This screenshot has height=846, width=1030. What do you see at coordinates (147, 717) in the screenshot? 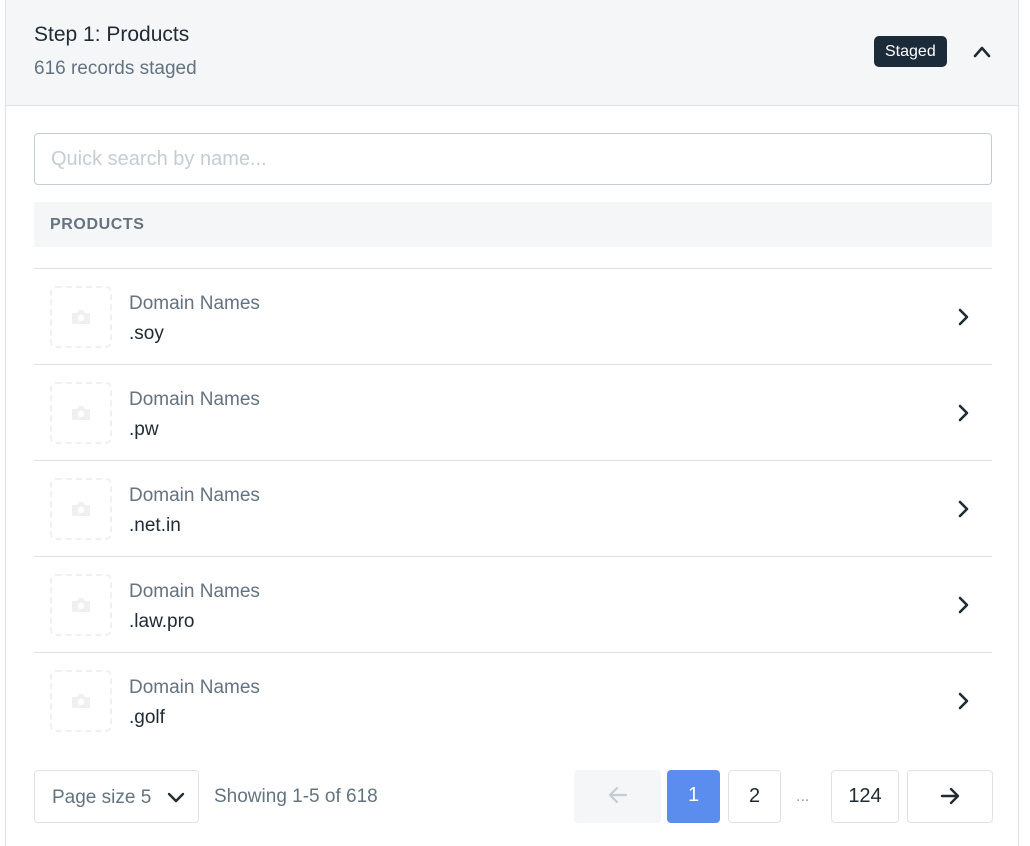
I see `product-name: .golf` at bounding box center [147, 717].